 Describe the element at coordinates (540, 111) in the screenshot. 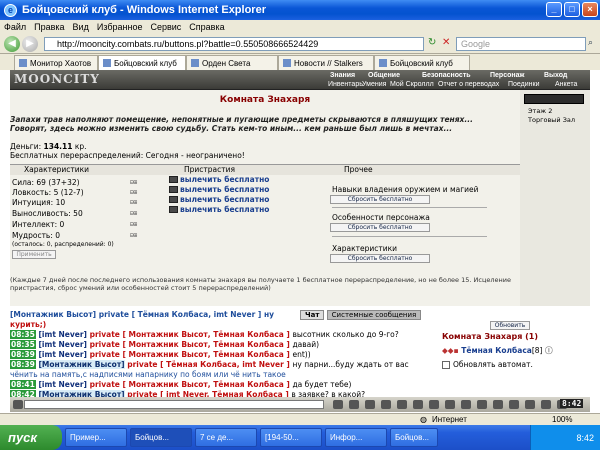

I see `floor-link: Этаж 2` at that location.